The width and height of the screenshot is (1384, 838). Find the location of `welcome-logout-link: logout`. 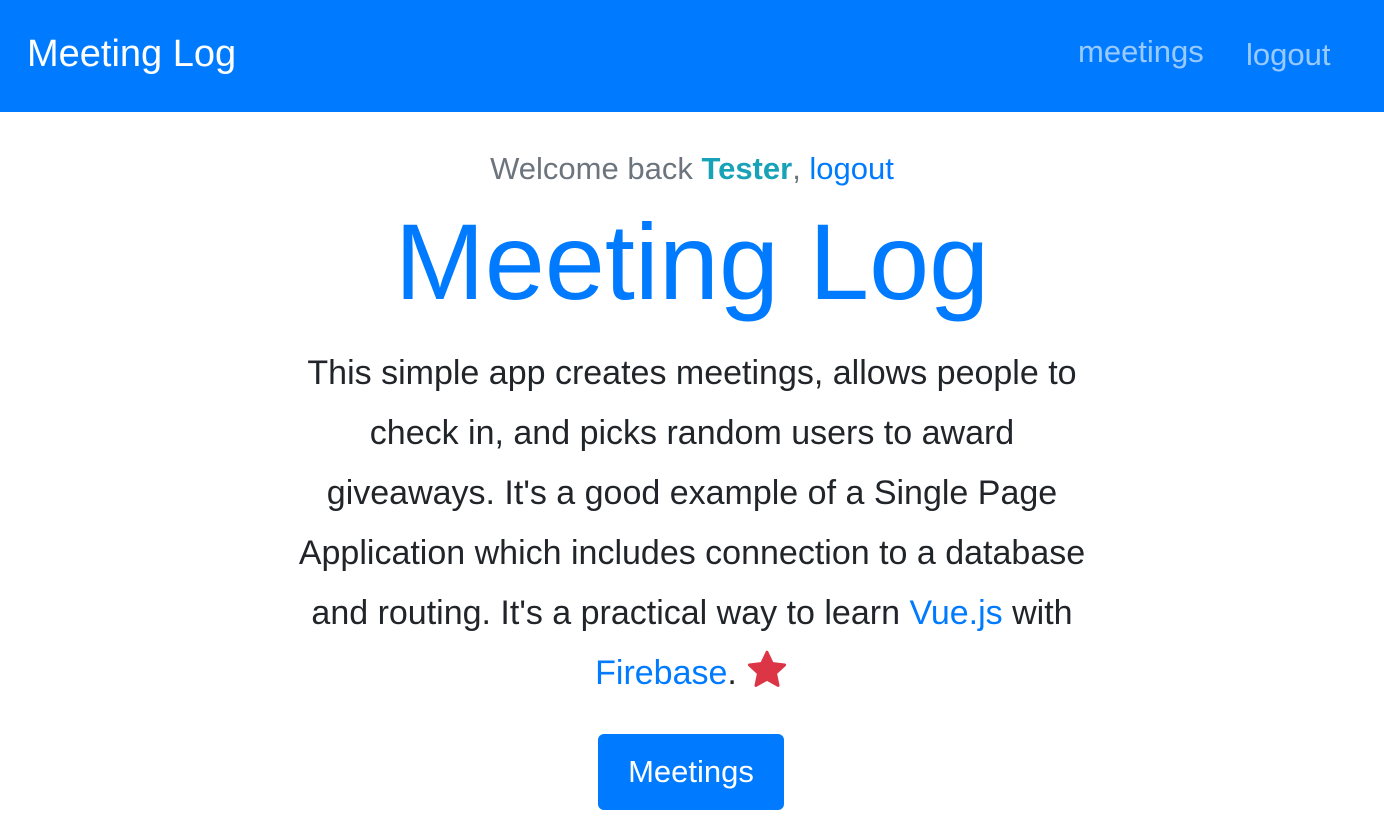

welcome-logout-link: logout is located at coordinates (851, 168).